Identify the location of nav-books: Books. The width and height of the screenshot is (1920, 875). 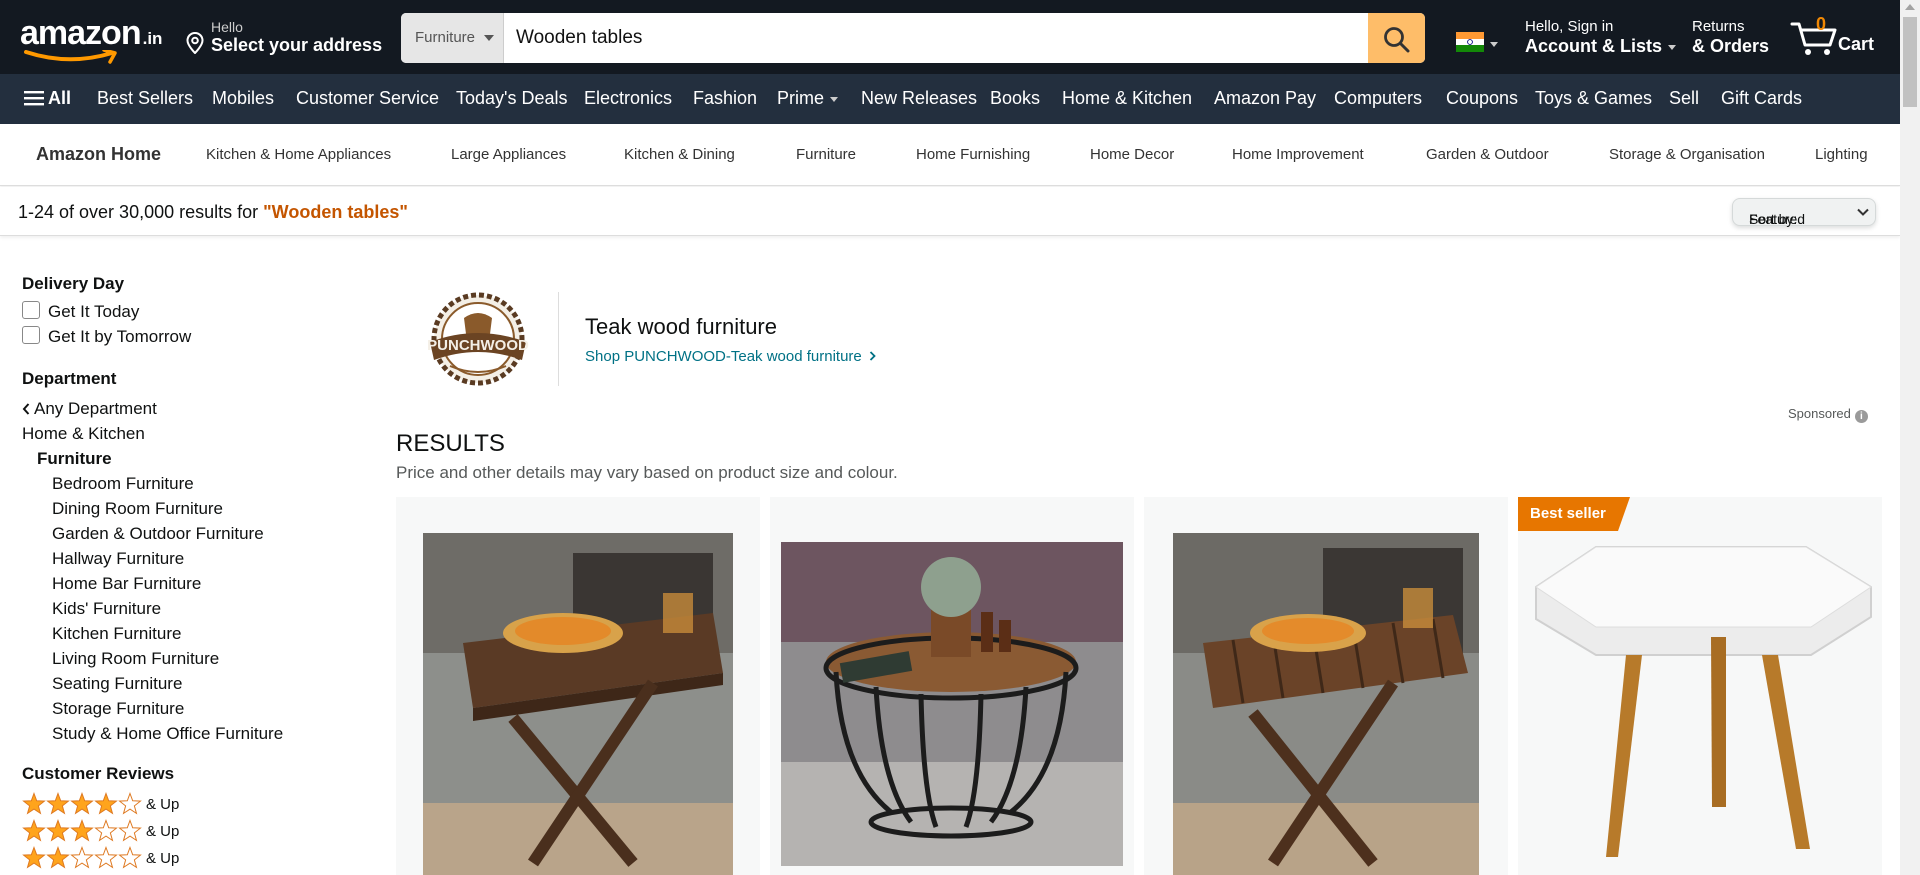
(1015, 98).